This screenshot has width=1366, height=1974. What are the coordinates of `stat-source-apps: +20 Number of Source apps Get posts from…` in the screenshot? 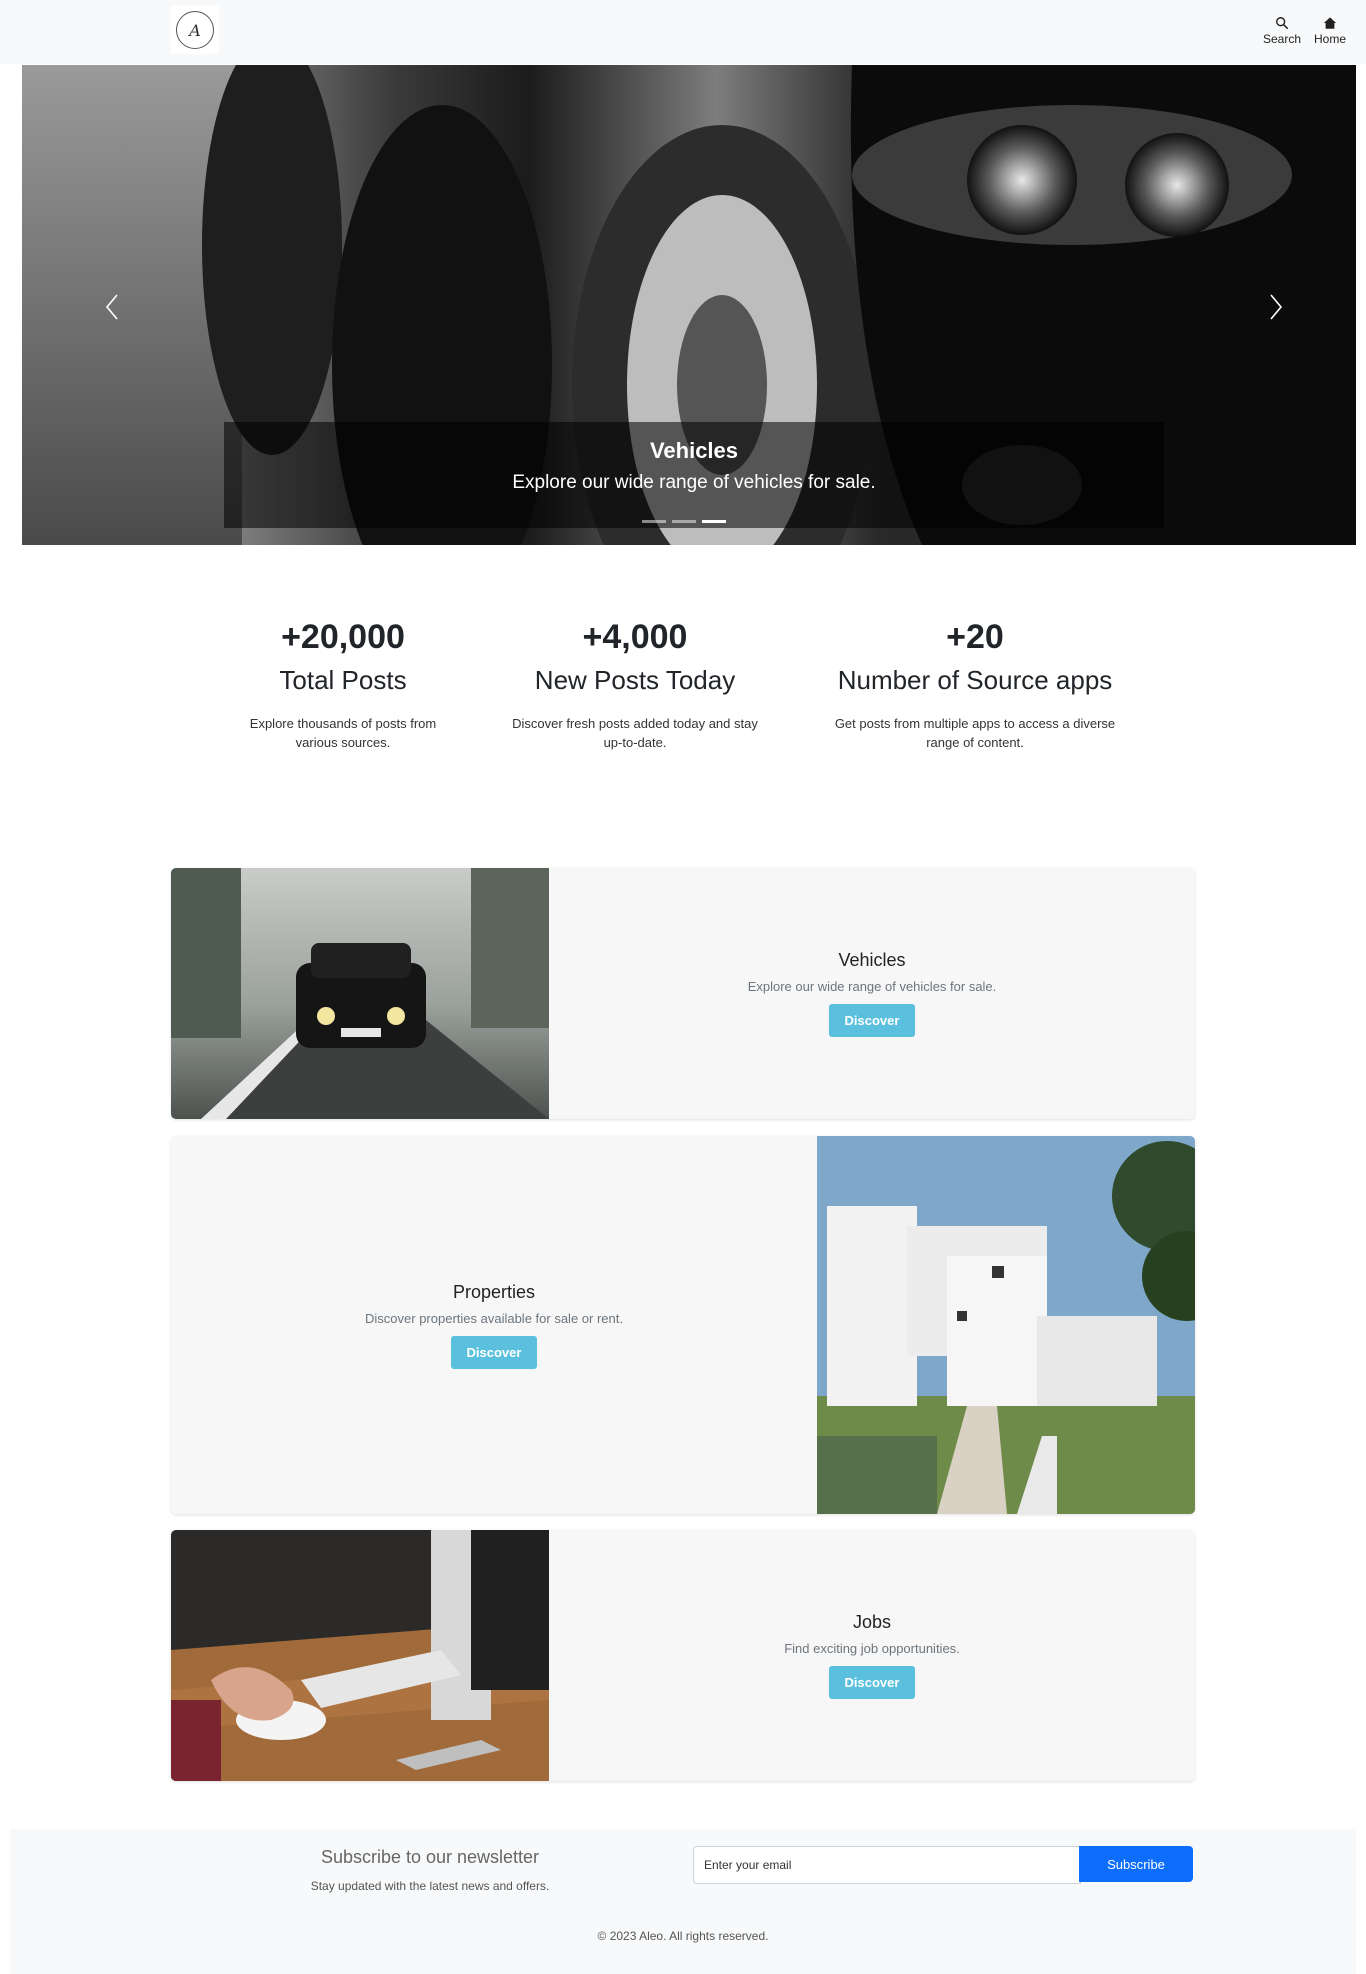 It's located at (975, 685).